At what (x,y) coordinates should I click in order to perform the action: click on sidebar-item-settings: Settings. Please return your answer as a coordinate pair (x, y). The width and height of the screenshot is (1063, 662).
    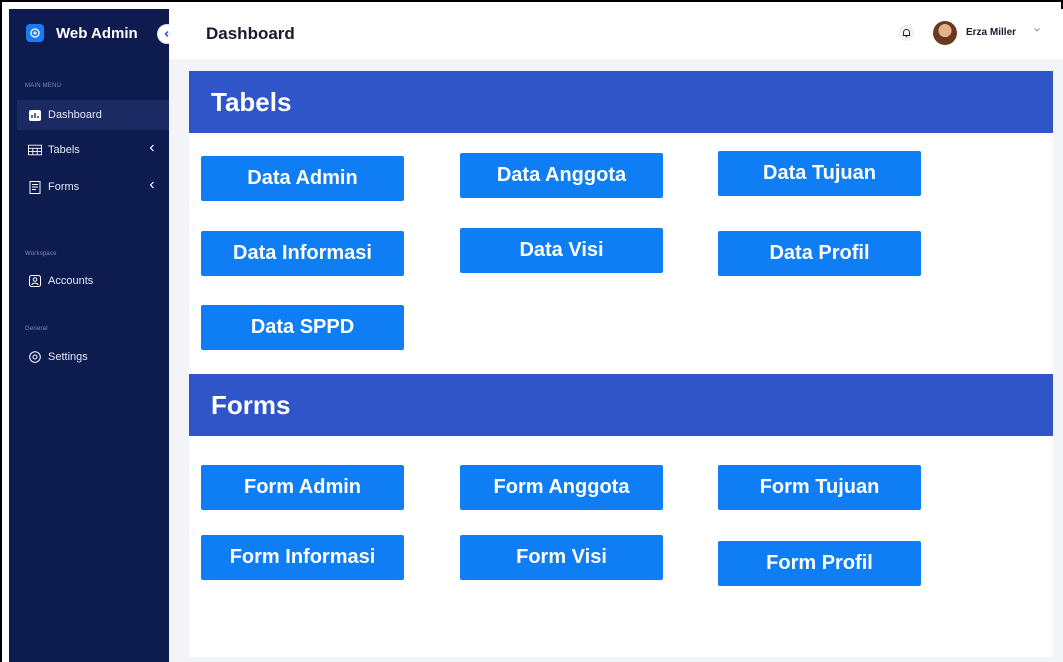
    Looking at the image, I should click on (93, 357).